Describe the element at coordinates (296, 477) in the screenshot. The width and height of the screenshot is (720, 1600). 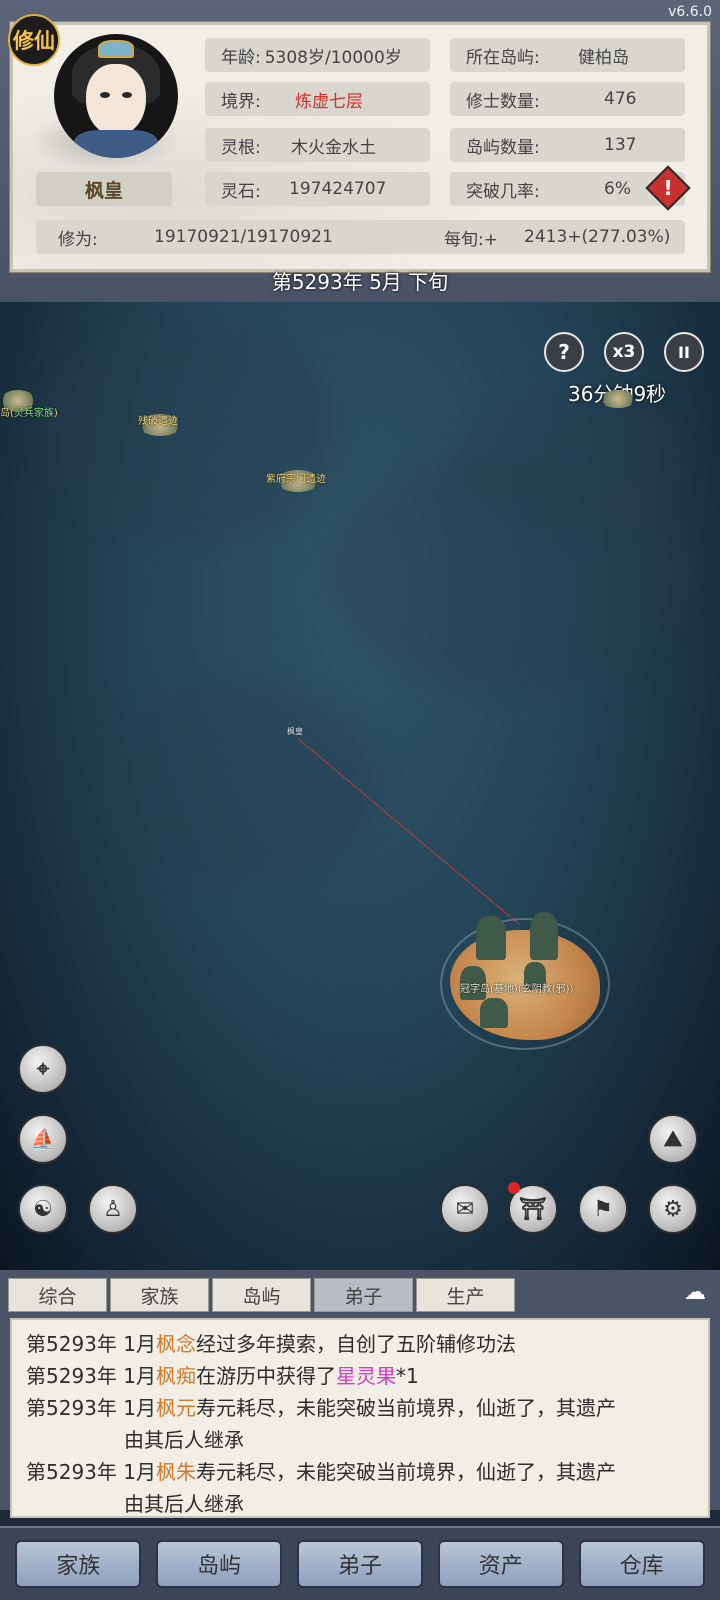
I see `island-ruins-2-label: 紫府宗门遗迹` at that location.